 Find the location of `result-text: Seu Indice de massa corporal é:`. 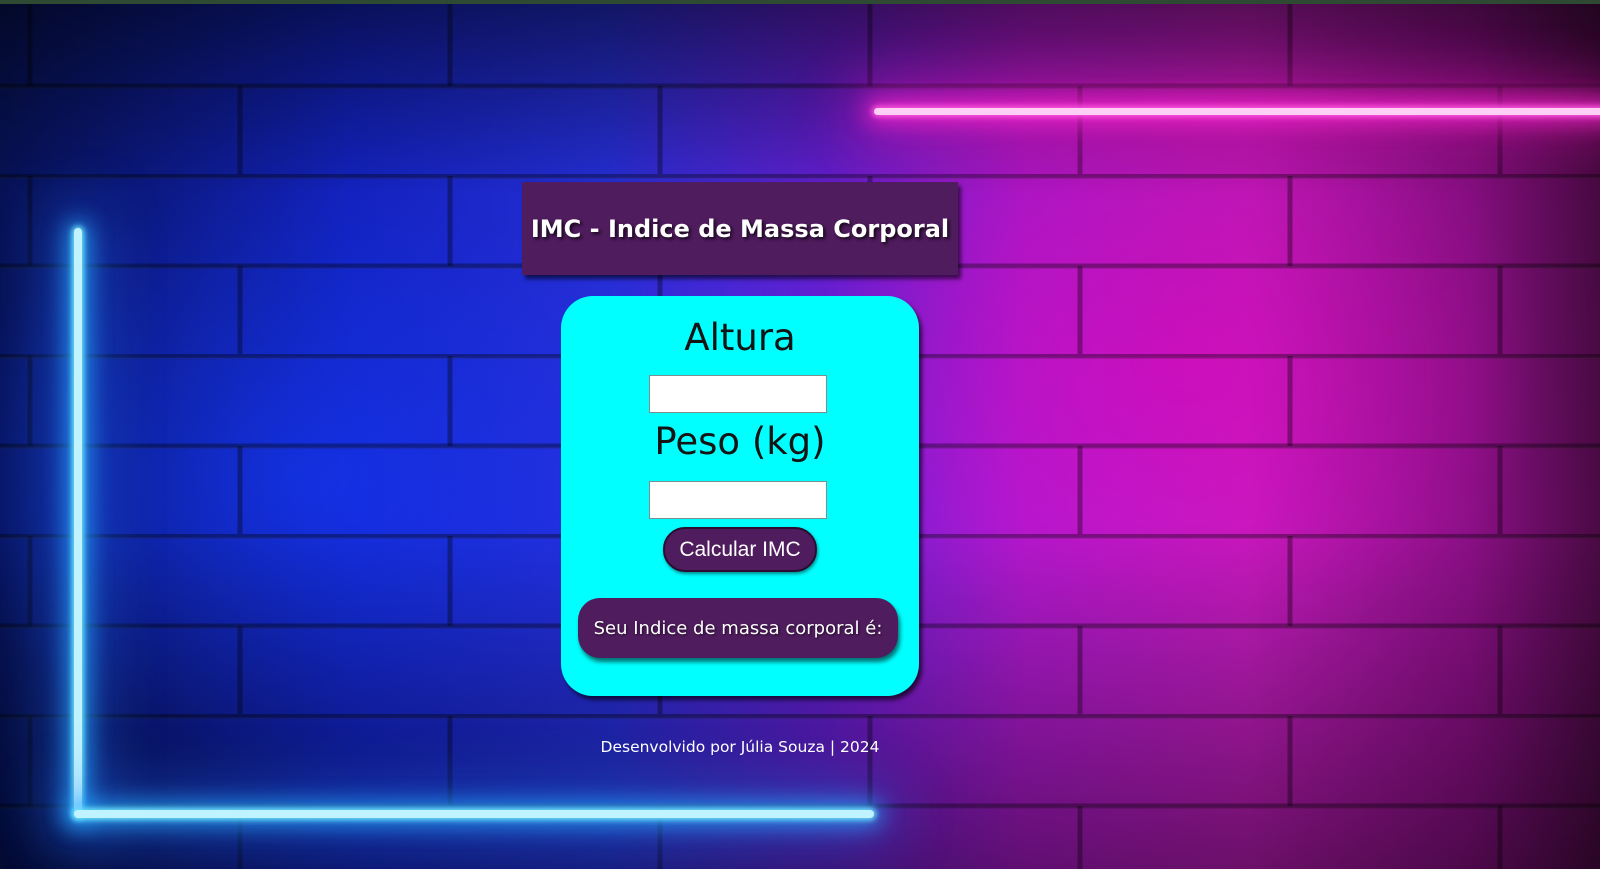

result-text: Seu Indice de massa corporal é: is located at coordinates (738, 628).